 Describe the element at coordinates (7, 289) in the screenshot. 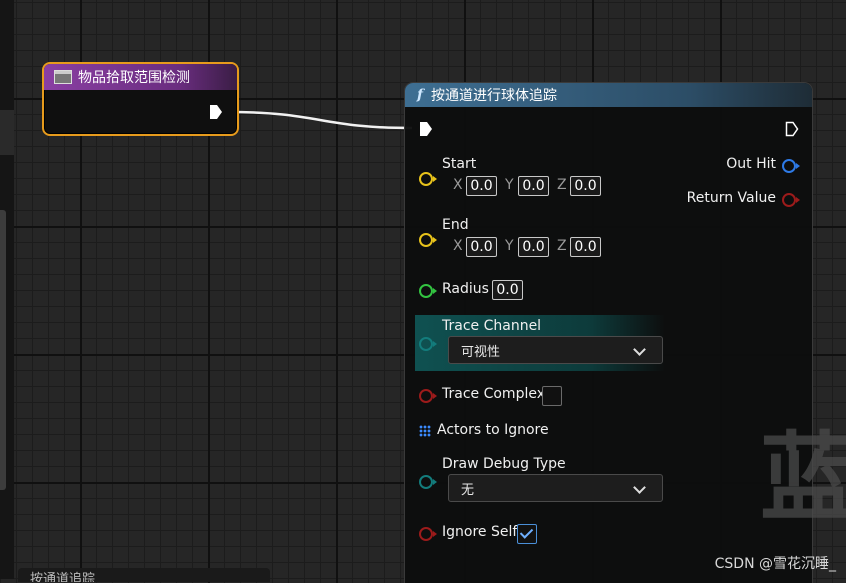

I see `left-panel-edge` at that location.